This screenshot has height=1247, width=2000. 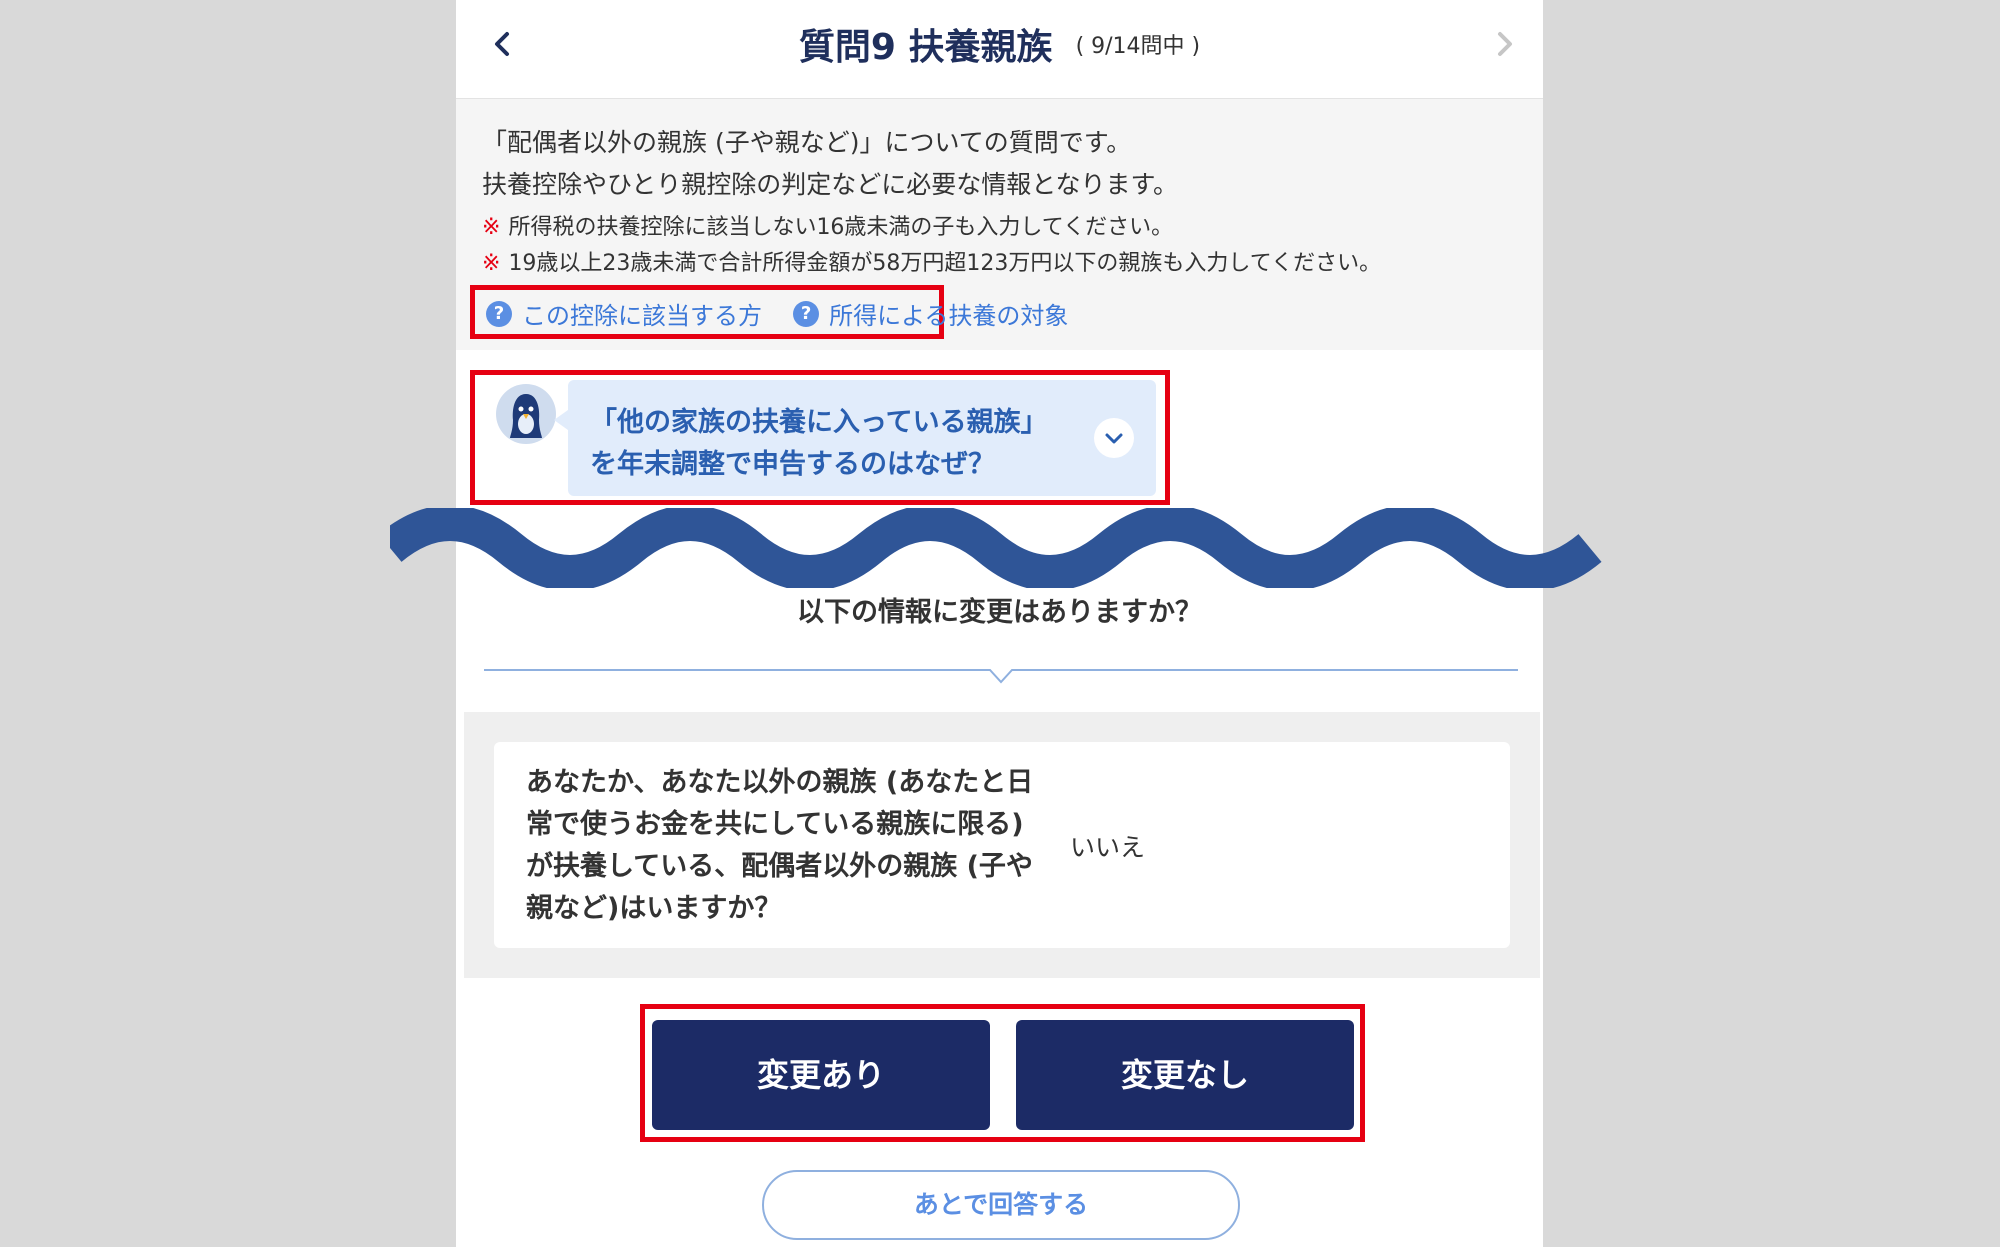 What do you see at coordinates (1002, 1073) in the screenshot?
I see `highlight-box-buttons` at bounding box center [1002, 1073].